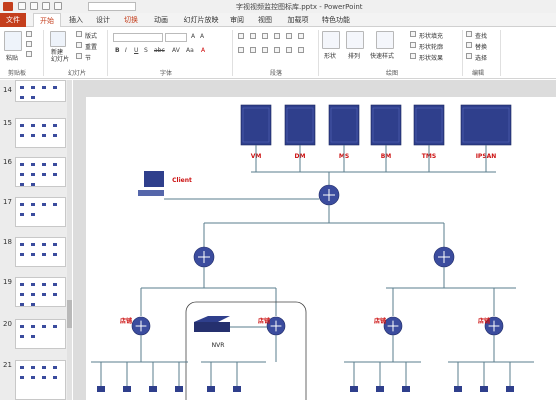 This screenshot has width=556, height=402. What do you see at coordinates (112, 6) in the screenshot?
I see `quick-access-box` at bounding box center [112, 6].